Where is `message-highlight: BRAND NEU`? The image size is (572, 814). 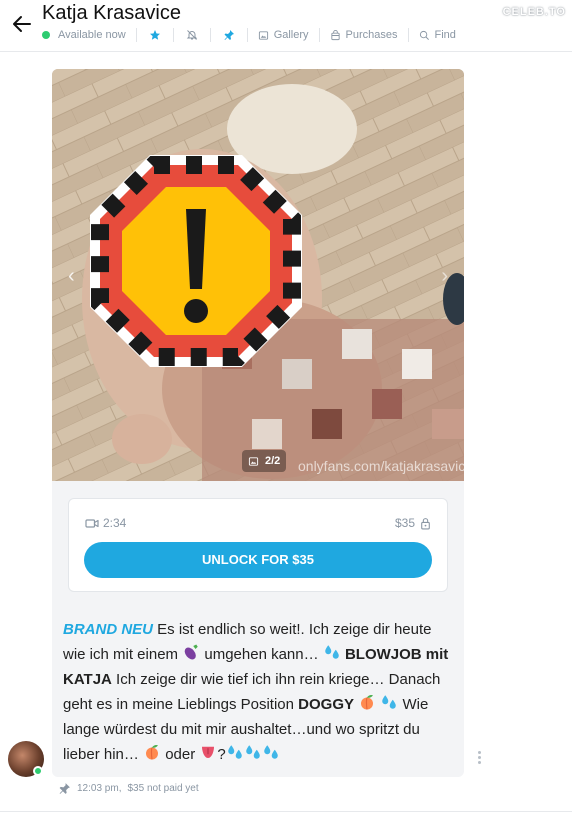
message-highlight: BRAND NEU is located at coordinates (108, 629).